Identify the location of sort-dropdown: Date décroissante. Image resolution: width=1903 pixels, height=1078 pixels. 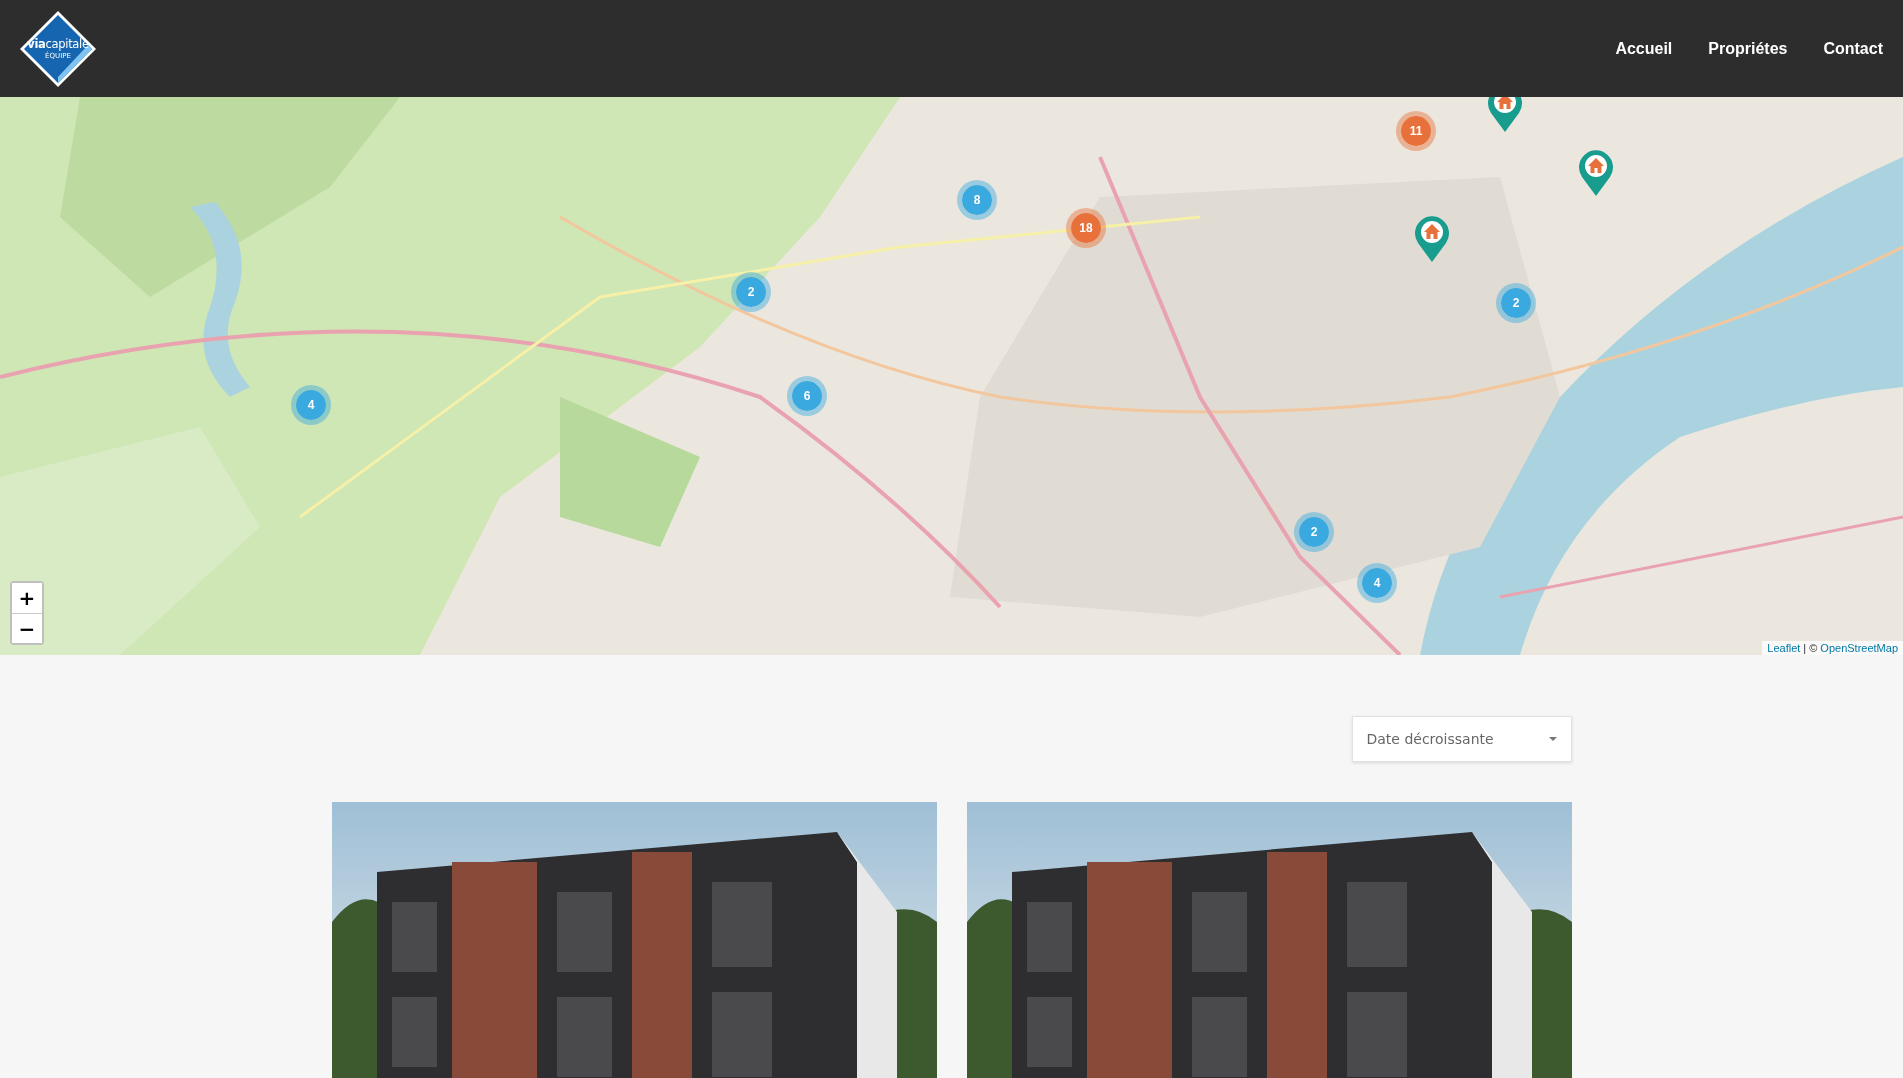
(1461, 739).